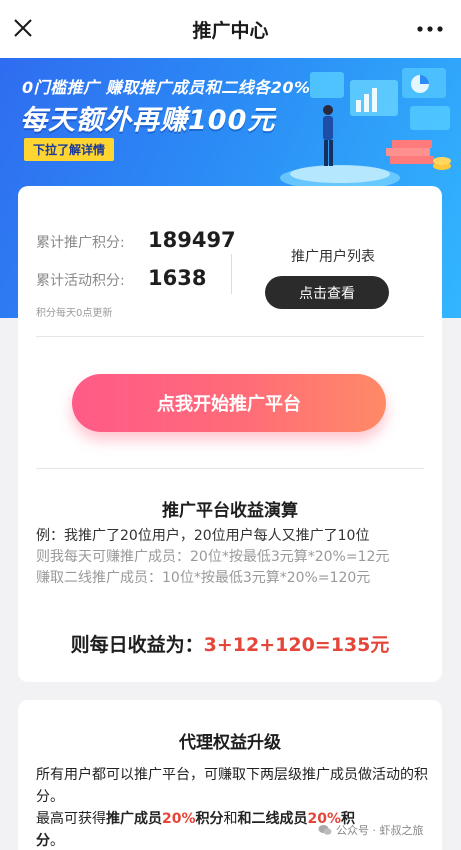 The height and width of the screenshot is (850, 461). Describe the element at coordinates (232, 786) in the screenshot. I see `agent-paragraph-1: 所有用户都可以推广平台，可赚取下两层级推广成员做活动的积分。` at that location.